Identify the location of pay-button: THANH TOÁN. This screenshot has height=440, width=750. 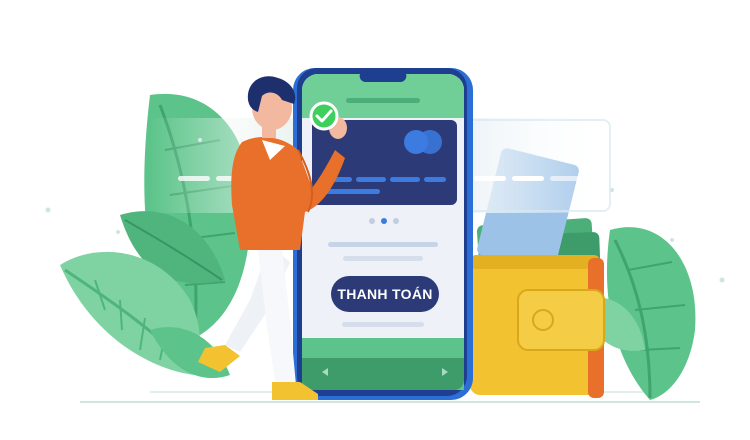
(385, 294).